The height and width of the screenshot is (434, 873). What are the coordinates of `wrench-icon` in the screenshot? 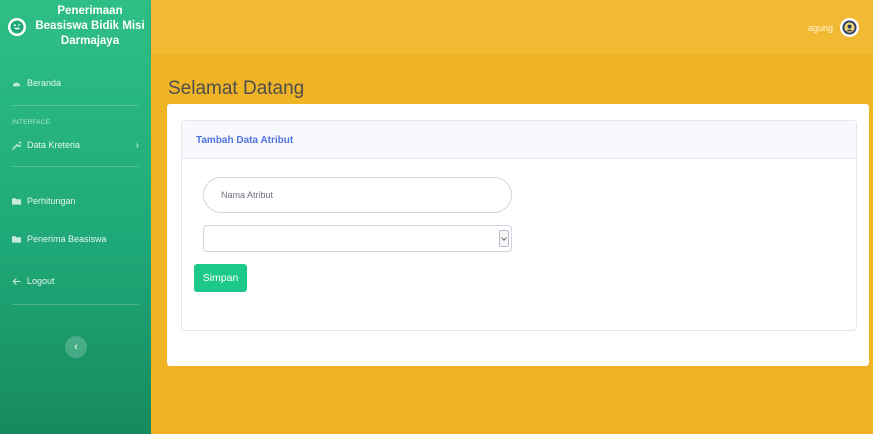 It's located at (16, 145).